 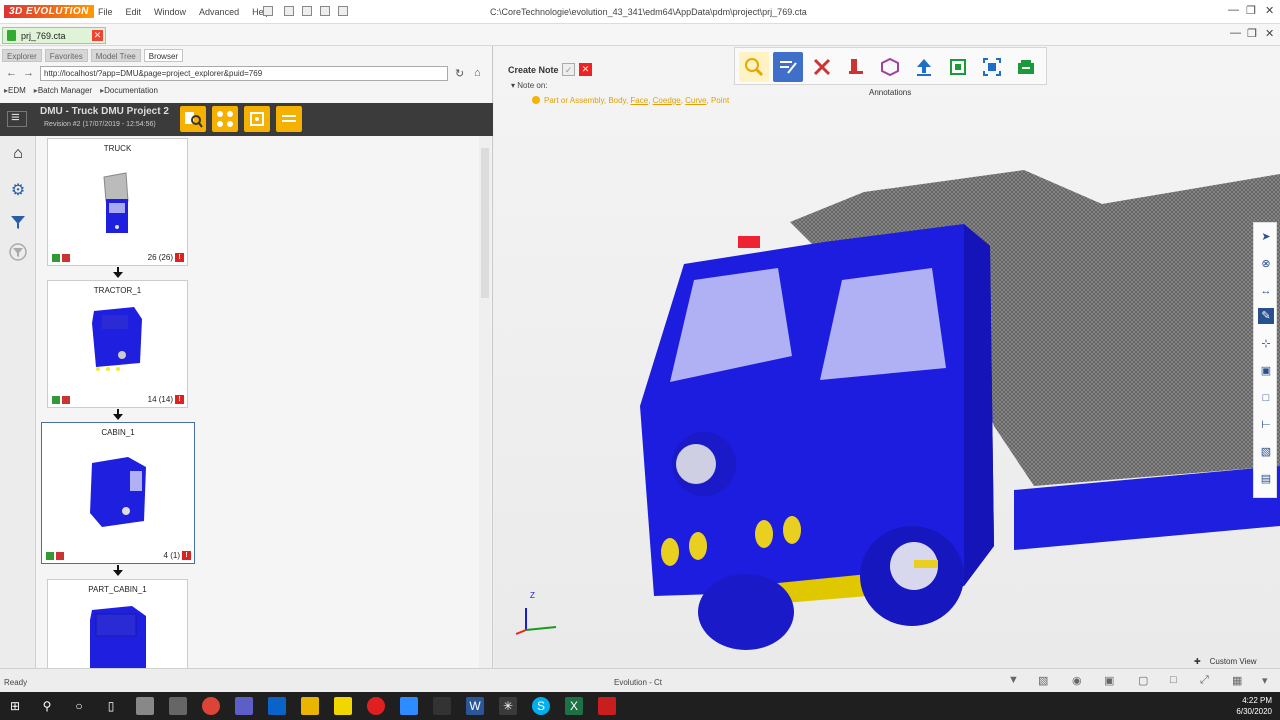 I want to click on skype-icon: S, so click(x=541, y=706).